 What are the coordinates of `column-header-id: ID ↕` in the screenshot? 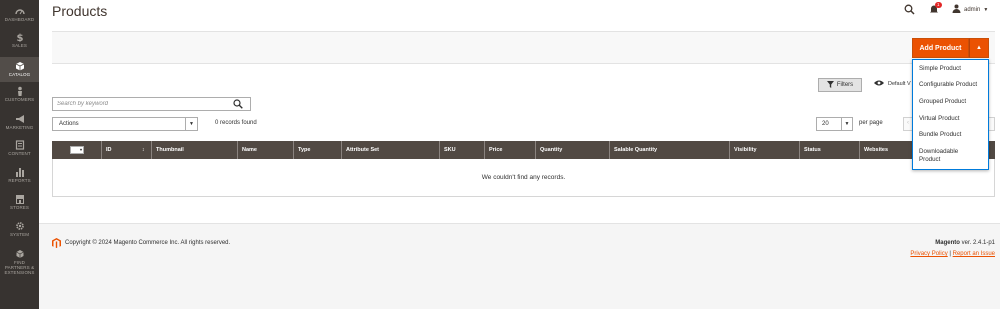 It's located at (127, 150).